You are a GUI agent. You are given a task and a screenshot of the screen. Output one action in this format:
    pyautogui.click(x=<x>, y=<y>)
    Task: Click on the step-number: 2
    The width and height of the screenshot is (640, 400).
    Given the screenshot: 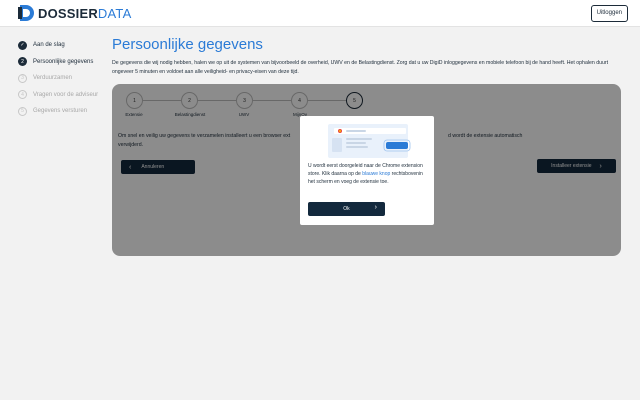 What is the action you would take?
    pyautogui.click(x=22, y=62)
    